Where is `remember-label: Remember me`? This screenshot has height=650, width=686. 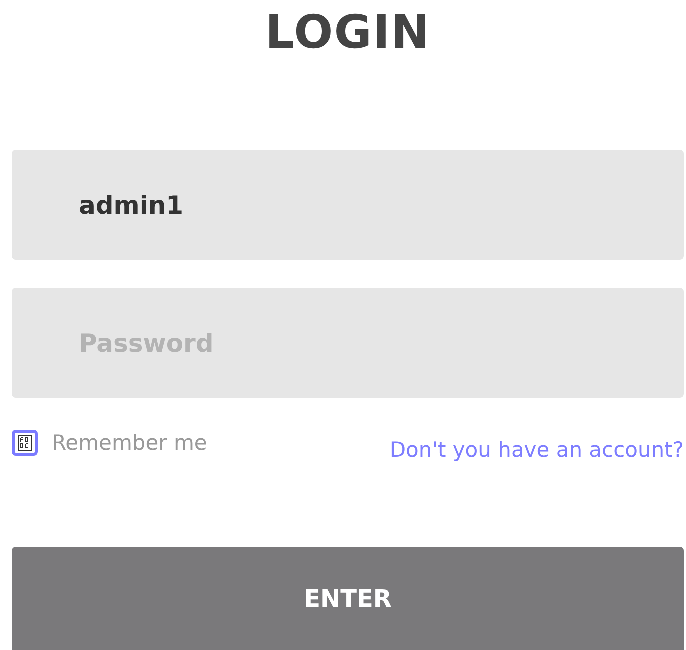 remember-label: Remember me is located at coordinates (130, 443).